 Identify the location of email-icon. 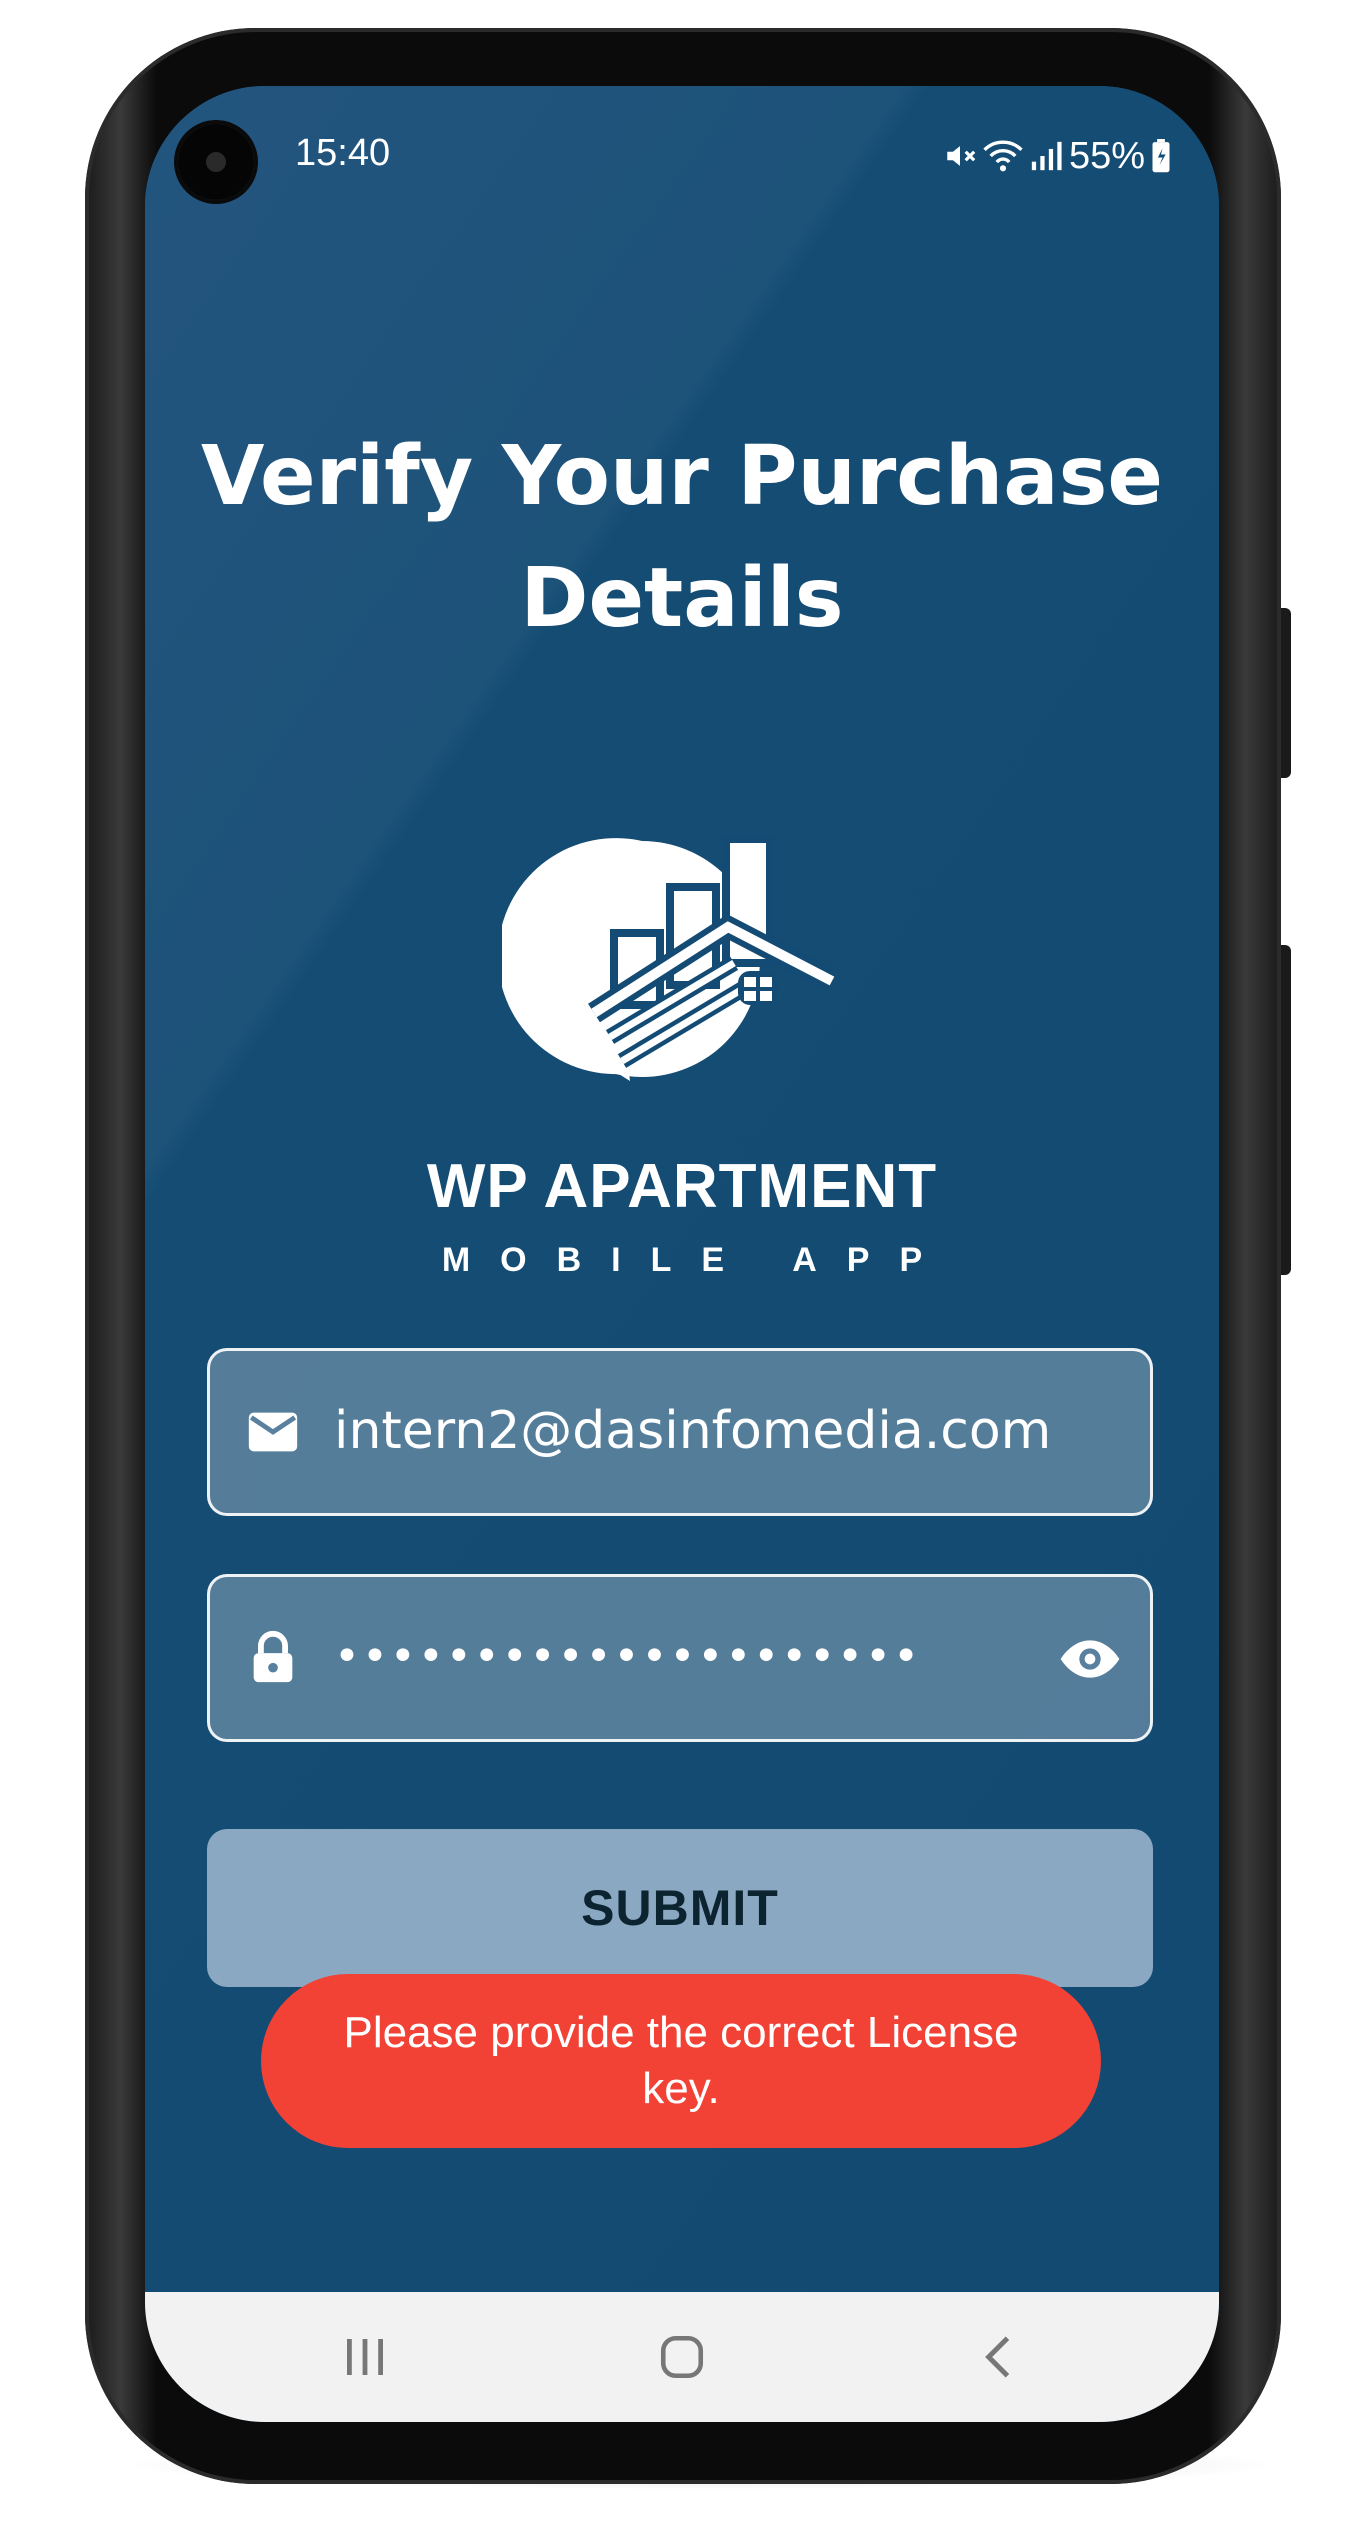
(273, 1434).